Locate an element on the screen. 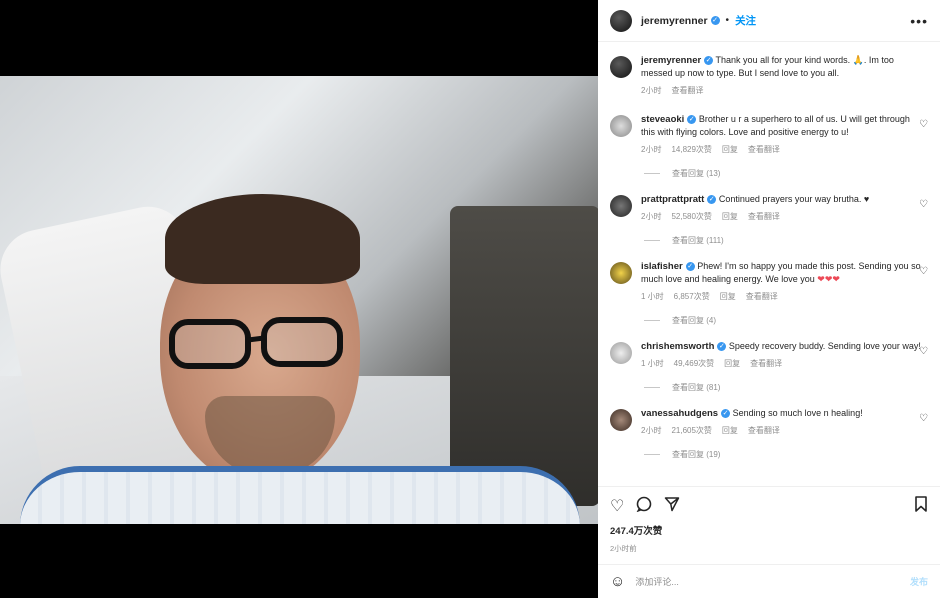  comment-likes: 21,605次赞 is located at coordinates (691, 430).